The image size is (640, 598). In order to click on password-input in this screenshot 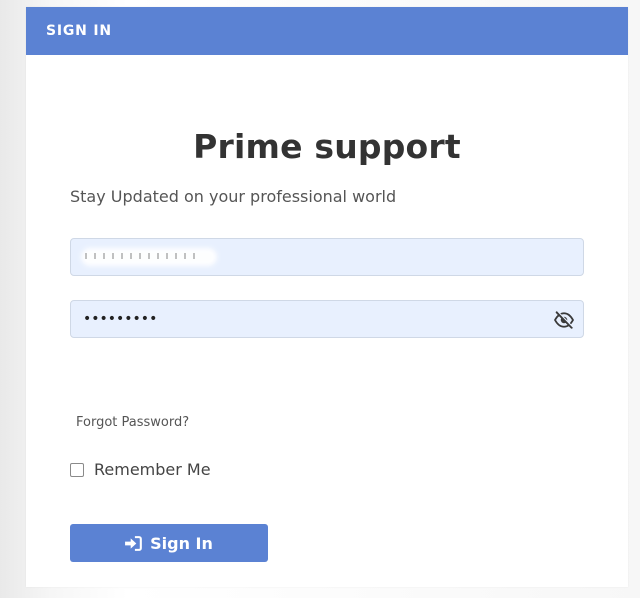, I will do `click(327, 319)`.